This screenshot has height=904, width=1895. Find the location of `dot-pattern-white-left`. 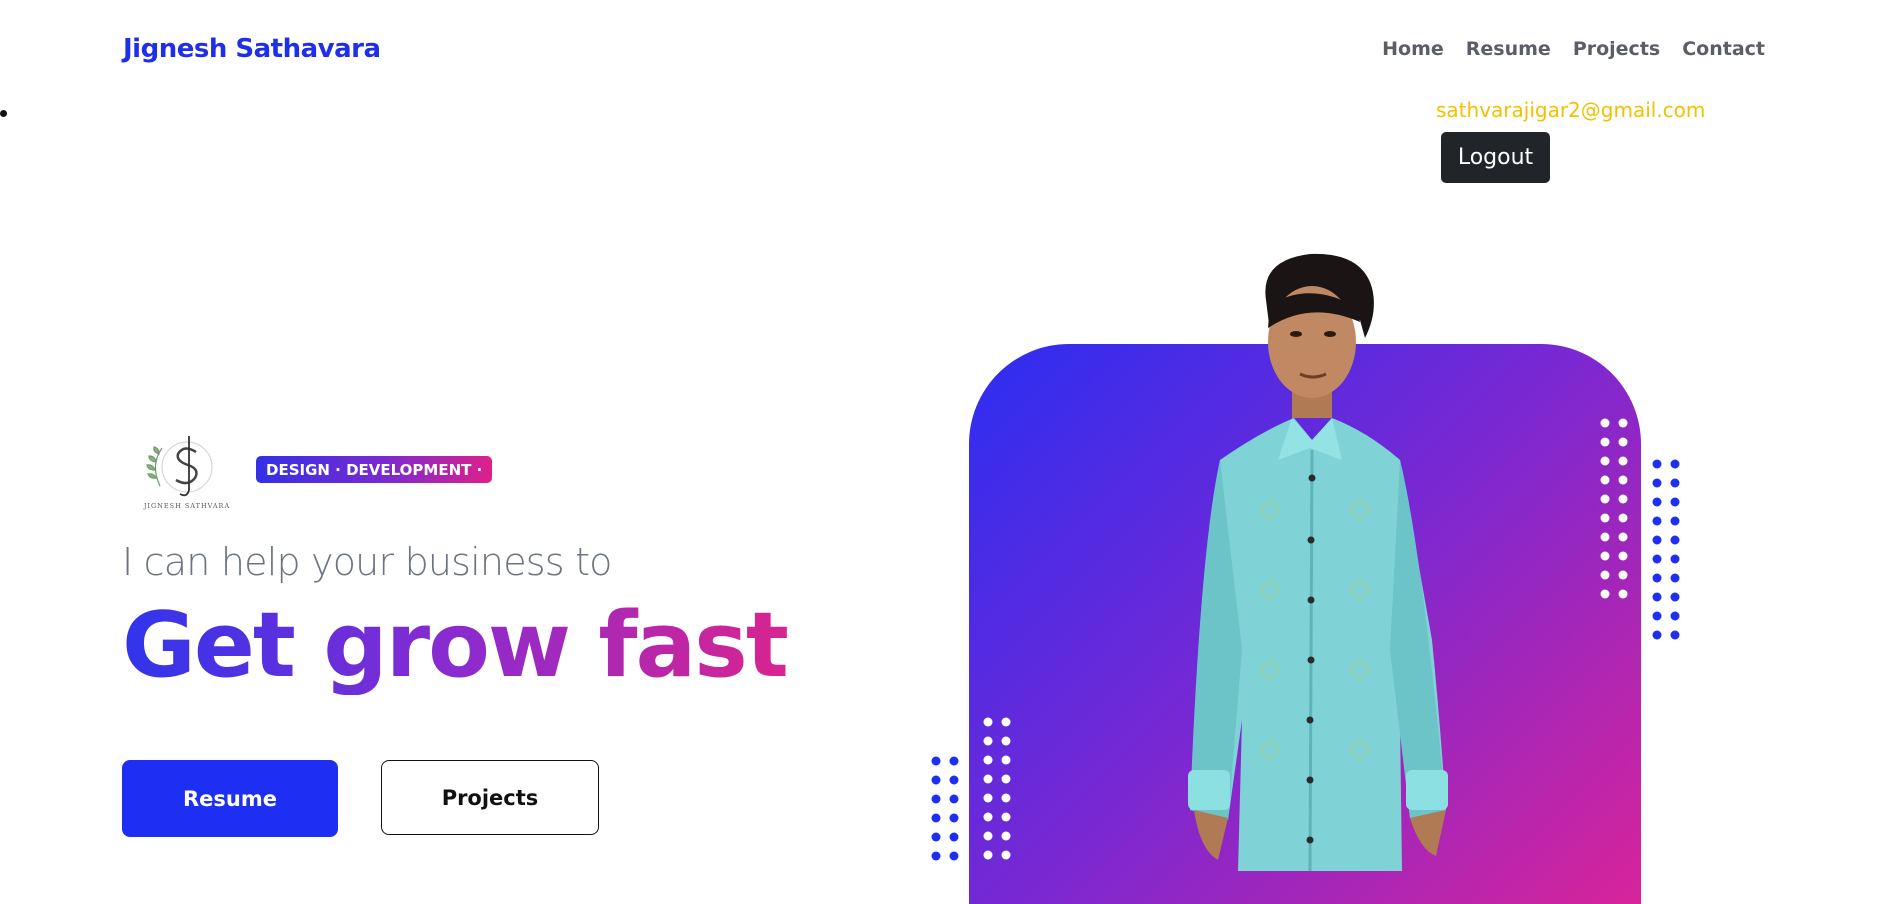

dot-pattern-white-left is located at coordinates (997, 788).